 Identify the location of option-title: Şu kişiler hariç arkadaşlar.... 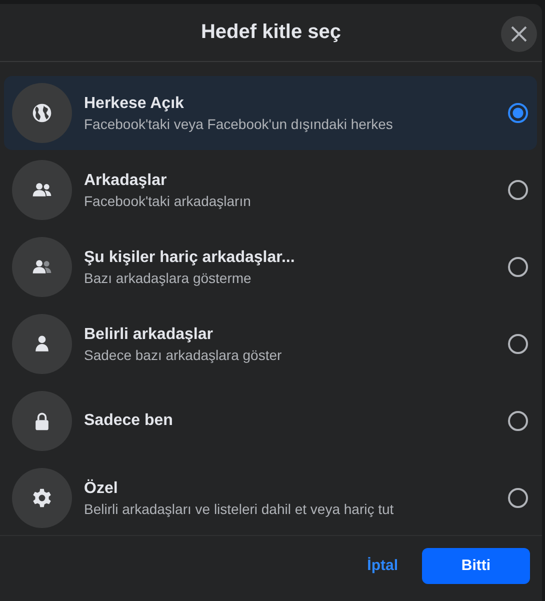
(190, 257).